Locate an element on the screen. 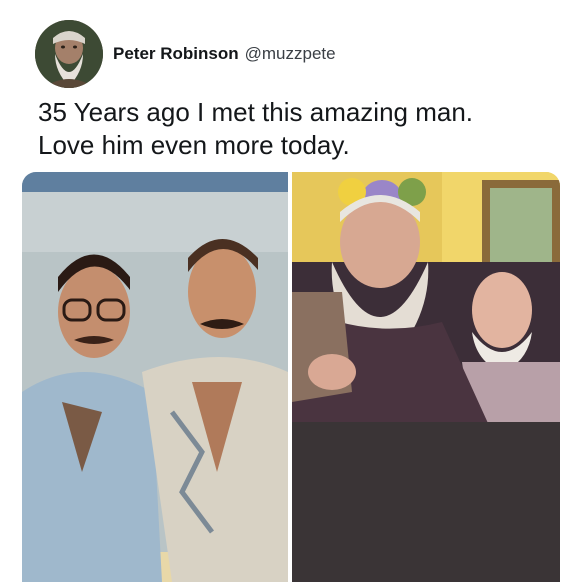 This screenshot has height=582, width=582. author-line: Peter Robinson @muzzpete is located at coordinates (224, 54).